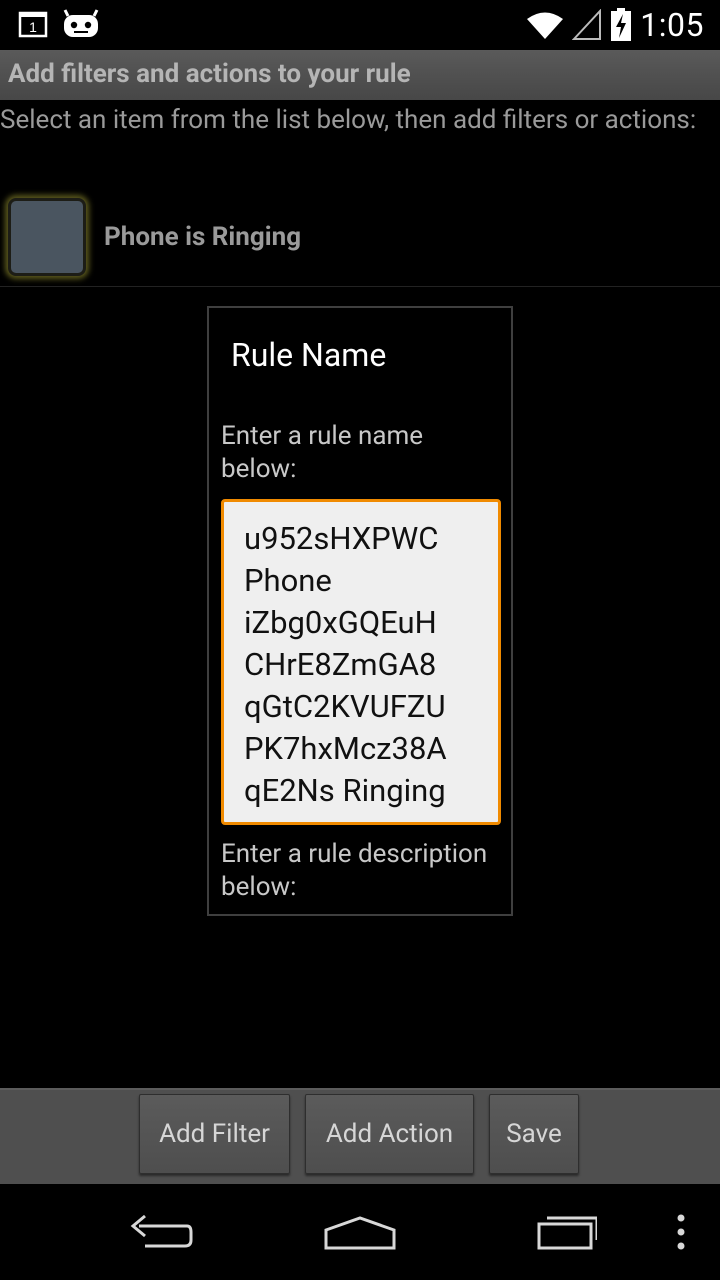  I want to click on status-bar: 1 1:05, so click(360, 25).